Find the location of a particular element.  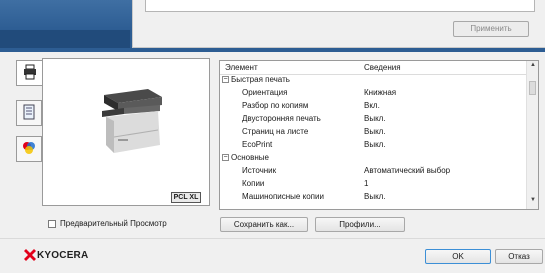

apply-button: Применить is located at coordinates (491, 29).